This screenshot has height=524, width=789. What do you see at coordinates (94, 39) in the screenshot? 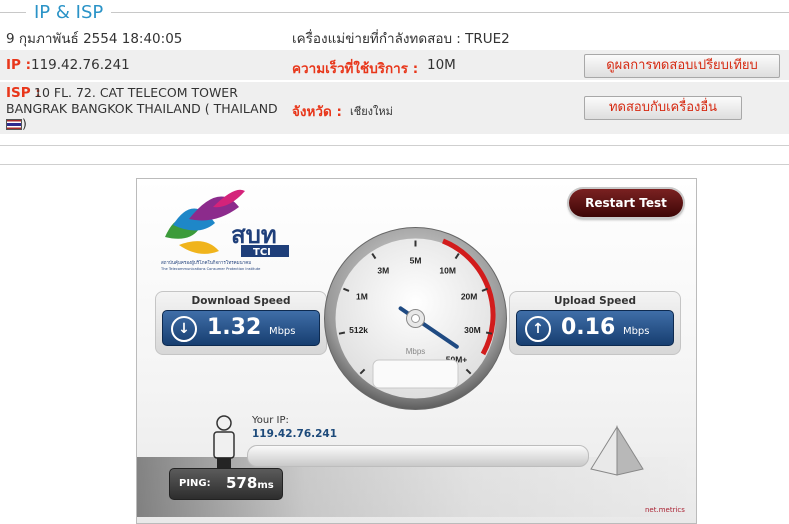
I see `datetime: 9 กุมภาพันธ์ 2554 18:40:05` at bounding box center [94, 39].